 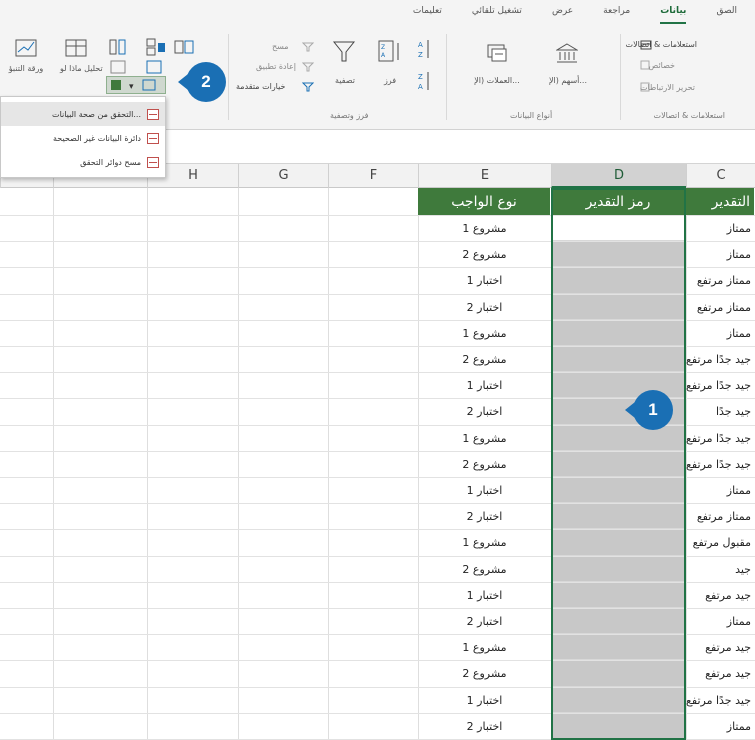 What do you see at coordinates (26, 68) in the screenshot?
I see `forecast-label: ورقة التنبؤ` at bounding box center [26, 68].